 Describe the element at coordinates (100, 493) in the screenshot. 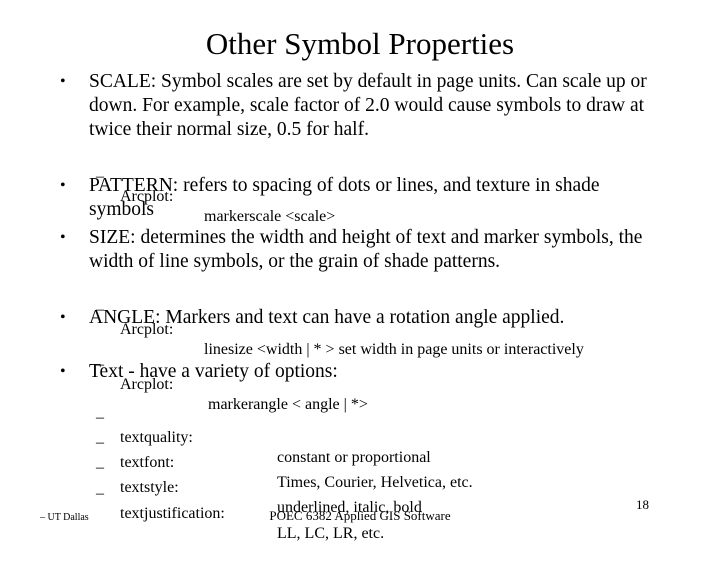

I see `dash-icon: –` at that location.